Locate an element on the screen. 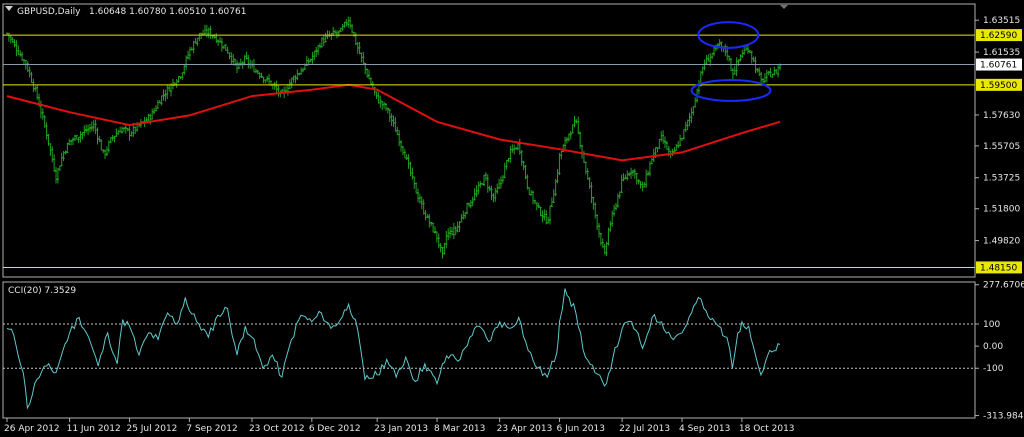 This screenshot has width=1024, height=437. date-axis-label: 23 Apr 2013 is located at coordinates (525, 429).